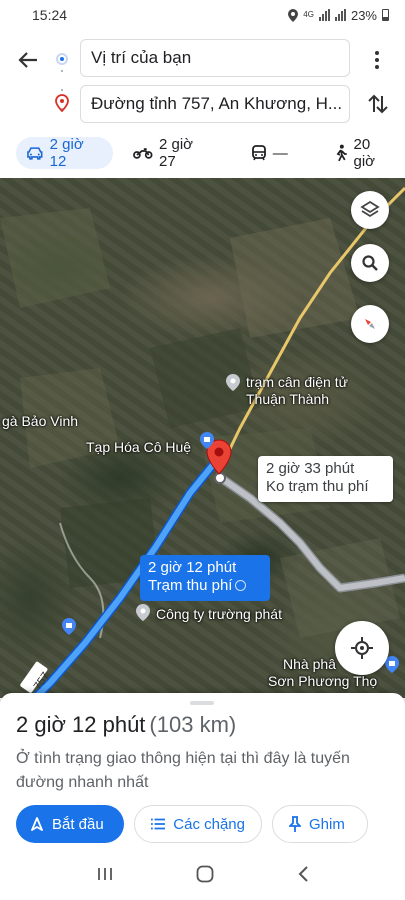 The image size is (405, 900). Describe the element at coordinates (202, 15) in the screenshot. I see `status-bar: 15:24 4G 23%` at that location.